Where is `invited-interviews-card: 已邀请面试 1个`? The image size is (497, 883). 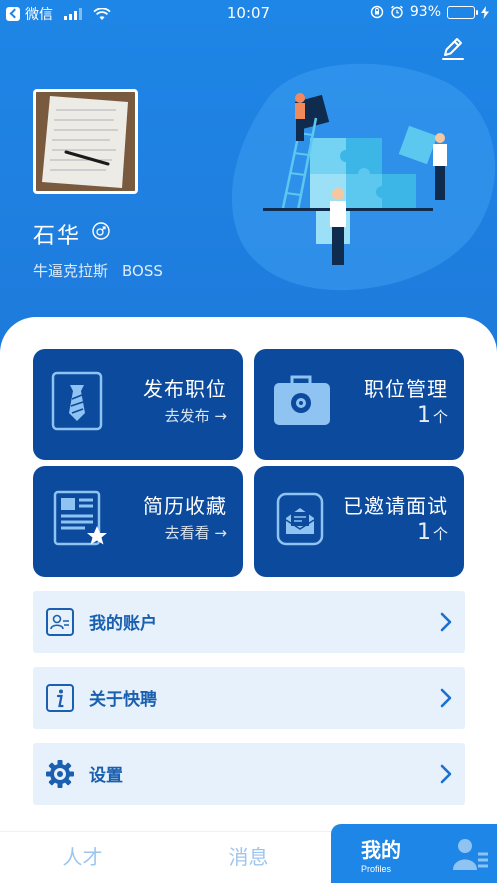 invited-interviews-card: 已邀请面试 1个 is located at coordinates (359, 521).